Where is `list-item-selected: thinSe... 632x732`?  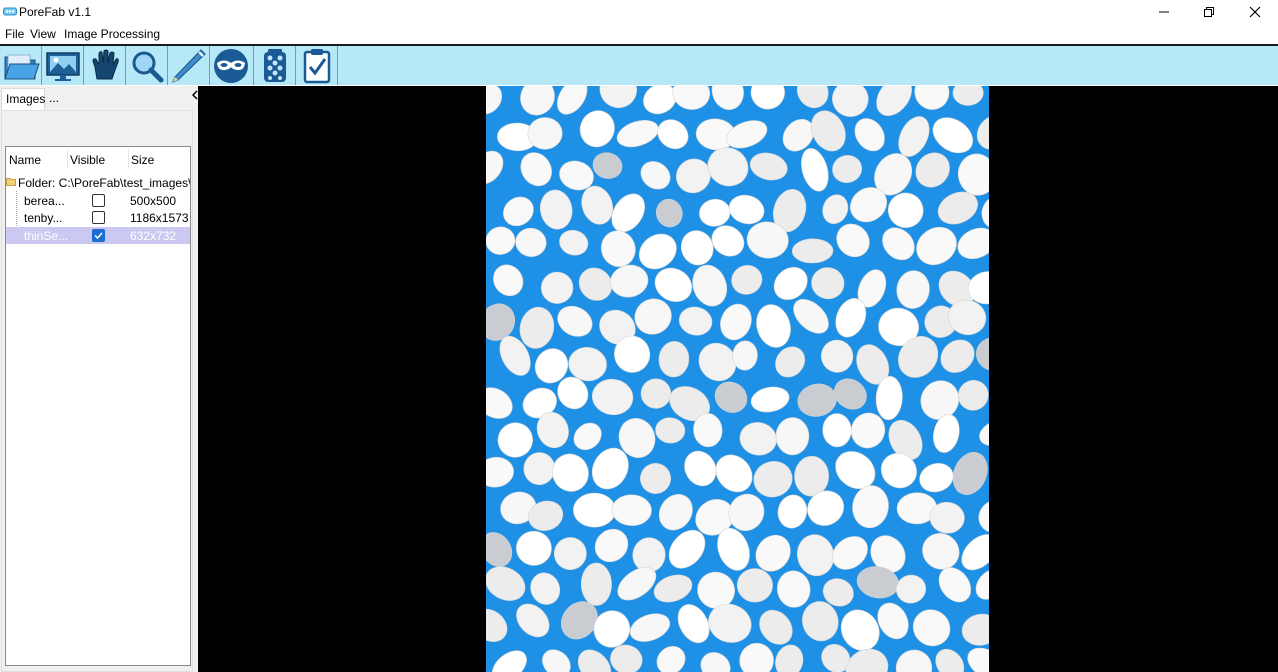 list-item-selected: thinSe... 632x732 is located at coordinates (98, 235).